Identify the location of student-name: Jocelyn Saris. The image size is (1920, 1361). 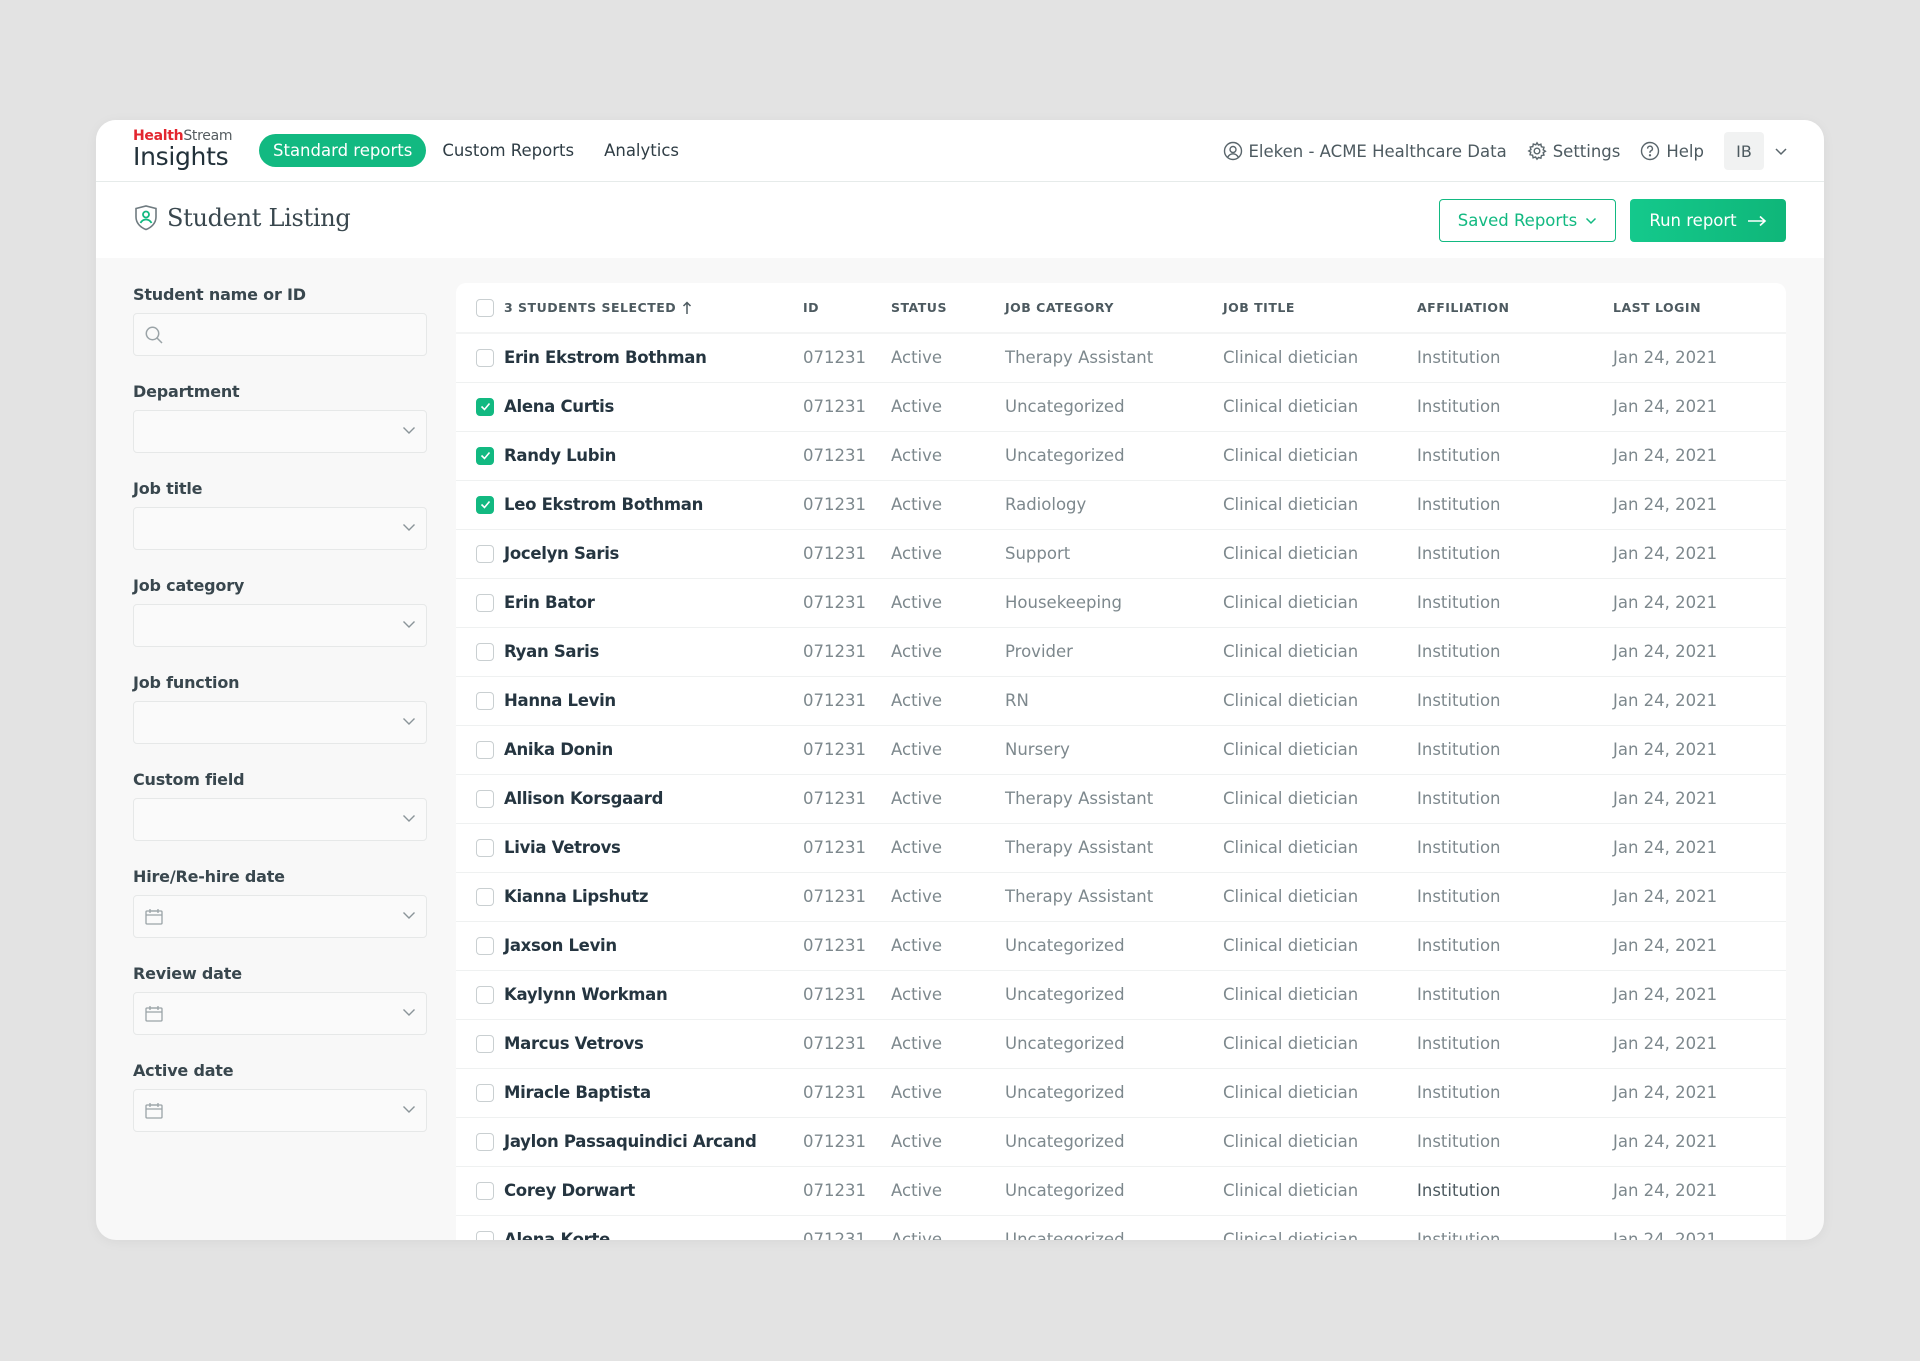
(561, 553).